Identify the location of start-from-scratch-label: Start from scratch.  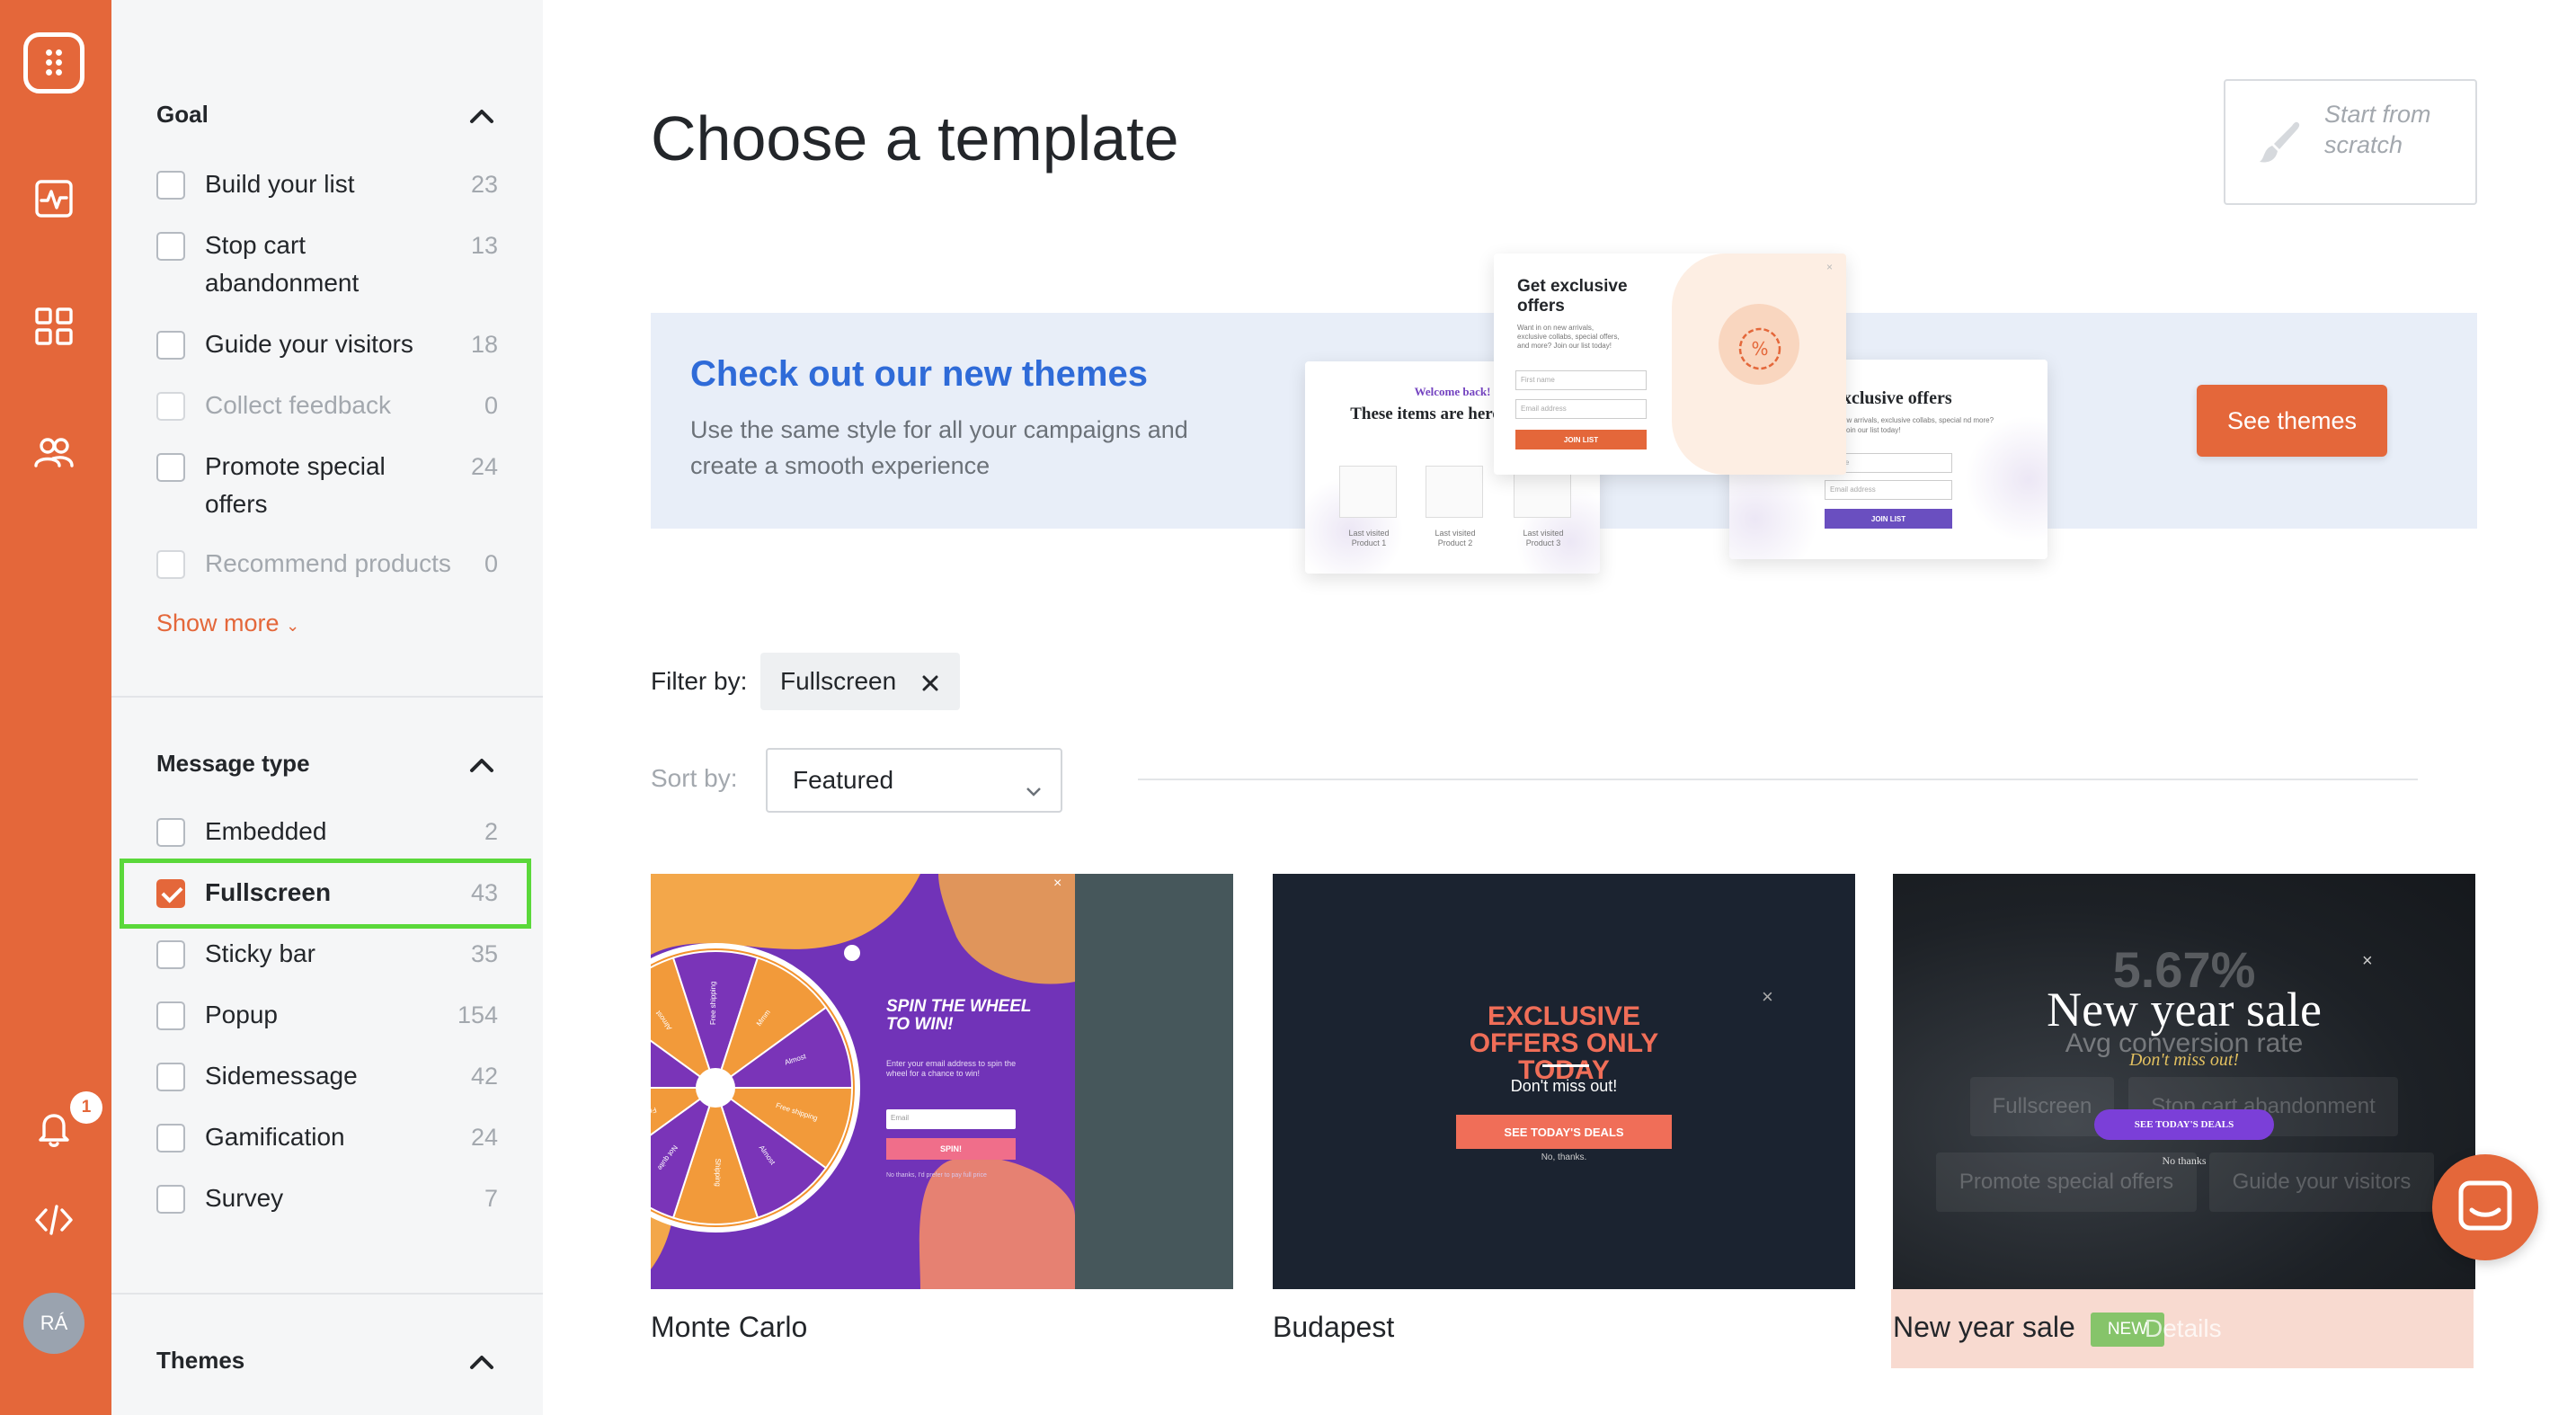
(2377, 129).